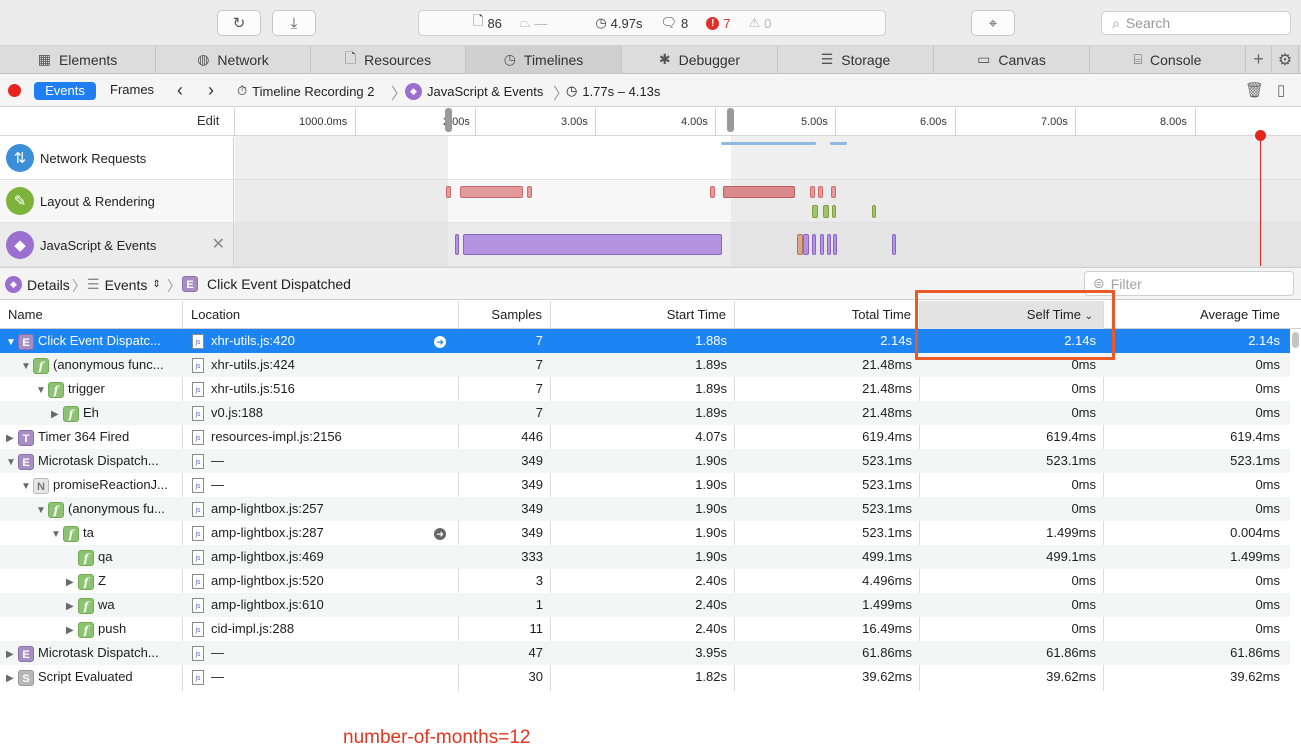 The width and height of the screenshot is (1301, 751). What do you see at coordinates (1196, 315) in the screenshot?
I see `column-header-average-time: Average Time` at bounding box center [1196, 315].